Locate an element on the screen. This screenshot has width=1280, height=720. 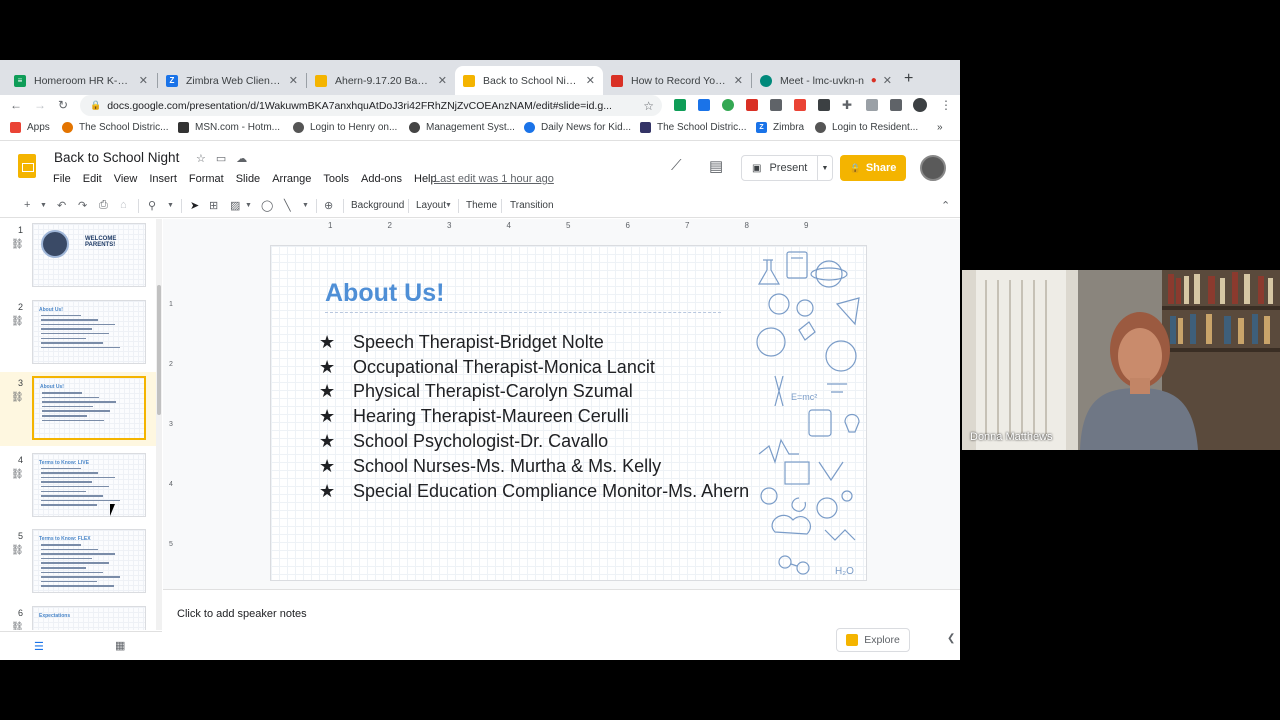
folder-icon: ▭ is located at coordinates (226, 159).